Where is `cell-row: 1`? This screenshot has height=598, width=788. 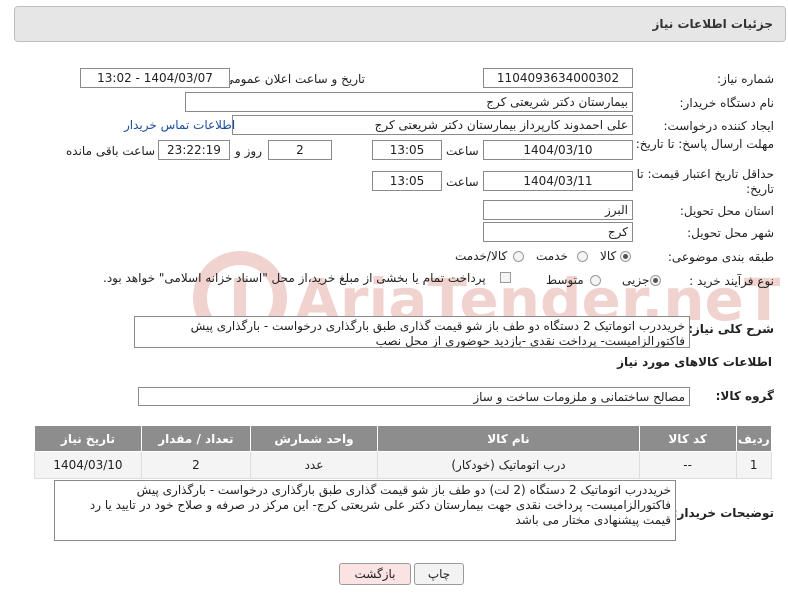 cell-row: 1 is located at coordinates (753, 465).